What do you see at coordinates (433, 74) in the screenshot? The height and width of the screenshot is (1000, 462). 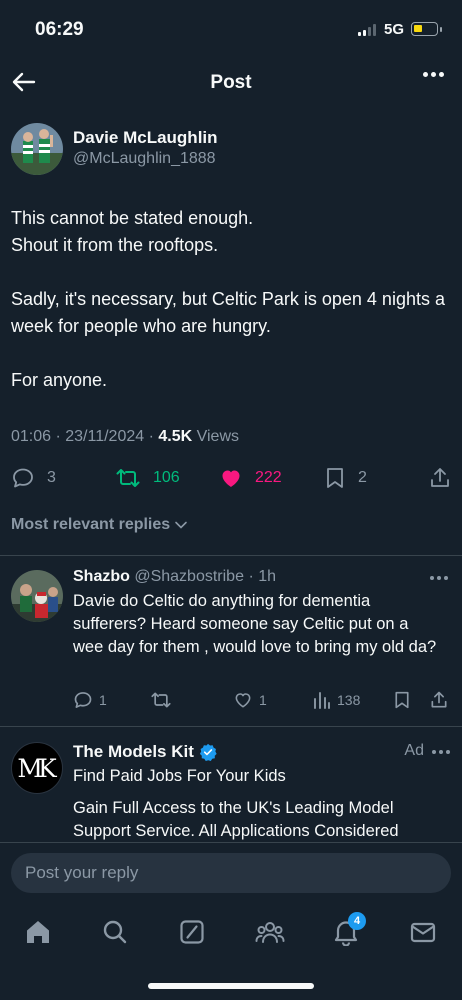 I see `more-icon` at bounding box center [433, 74].